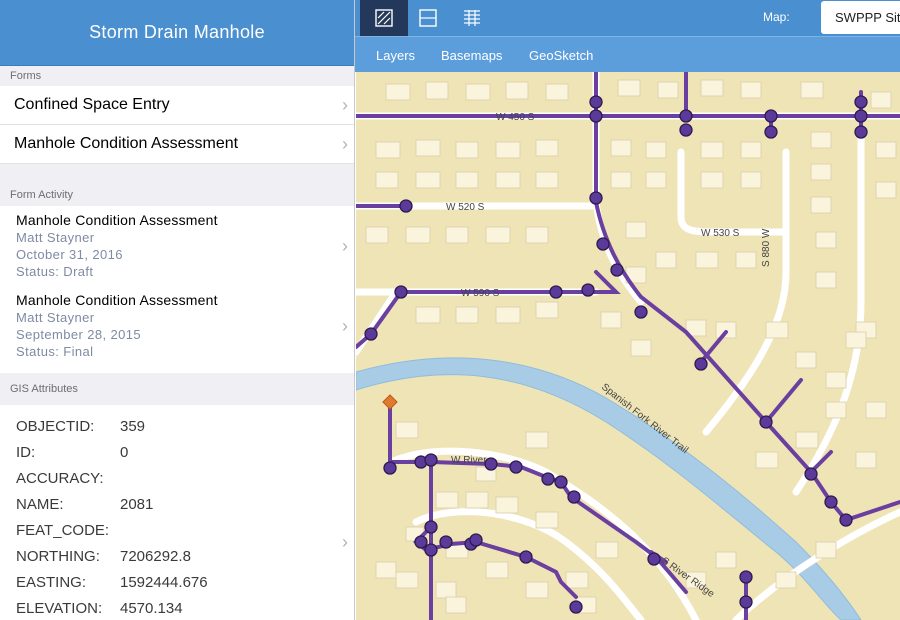  I want to click on gis-key: ACCURACY:, so click(60, 478).